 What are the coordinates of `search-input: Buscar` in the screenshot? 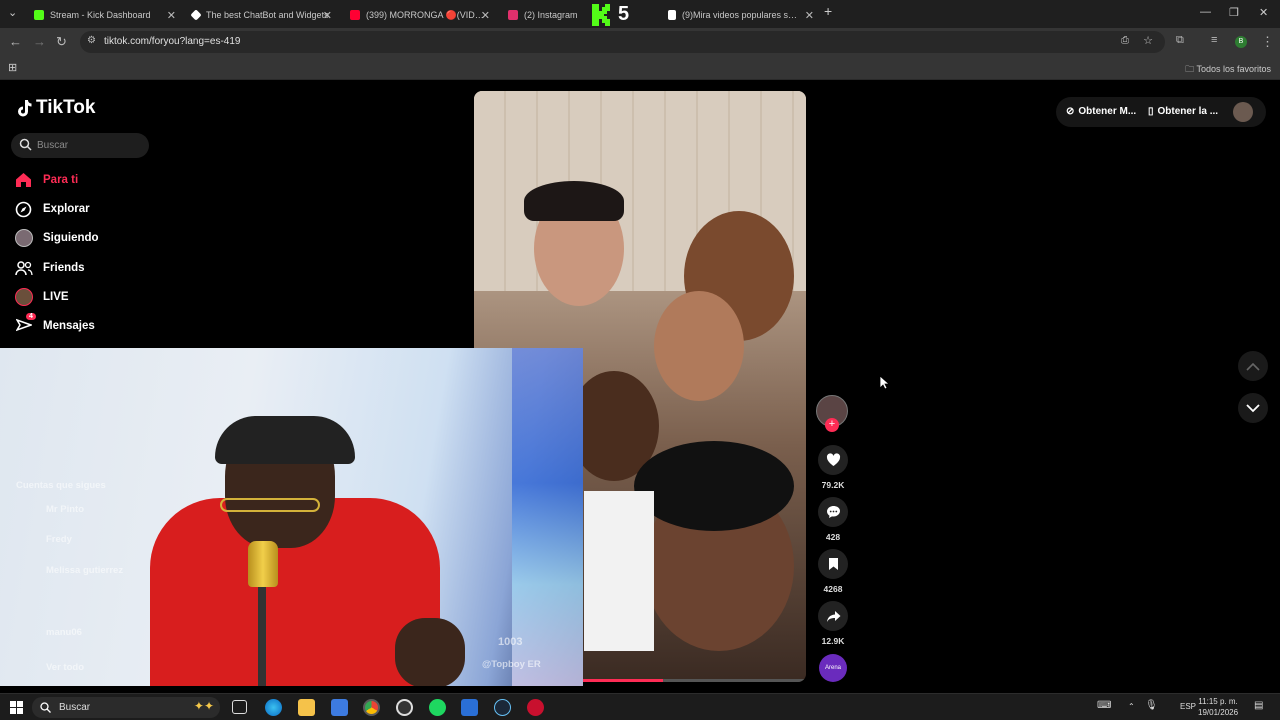 It's located at (80, 145).